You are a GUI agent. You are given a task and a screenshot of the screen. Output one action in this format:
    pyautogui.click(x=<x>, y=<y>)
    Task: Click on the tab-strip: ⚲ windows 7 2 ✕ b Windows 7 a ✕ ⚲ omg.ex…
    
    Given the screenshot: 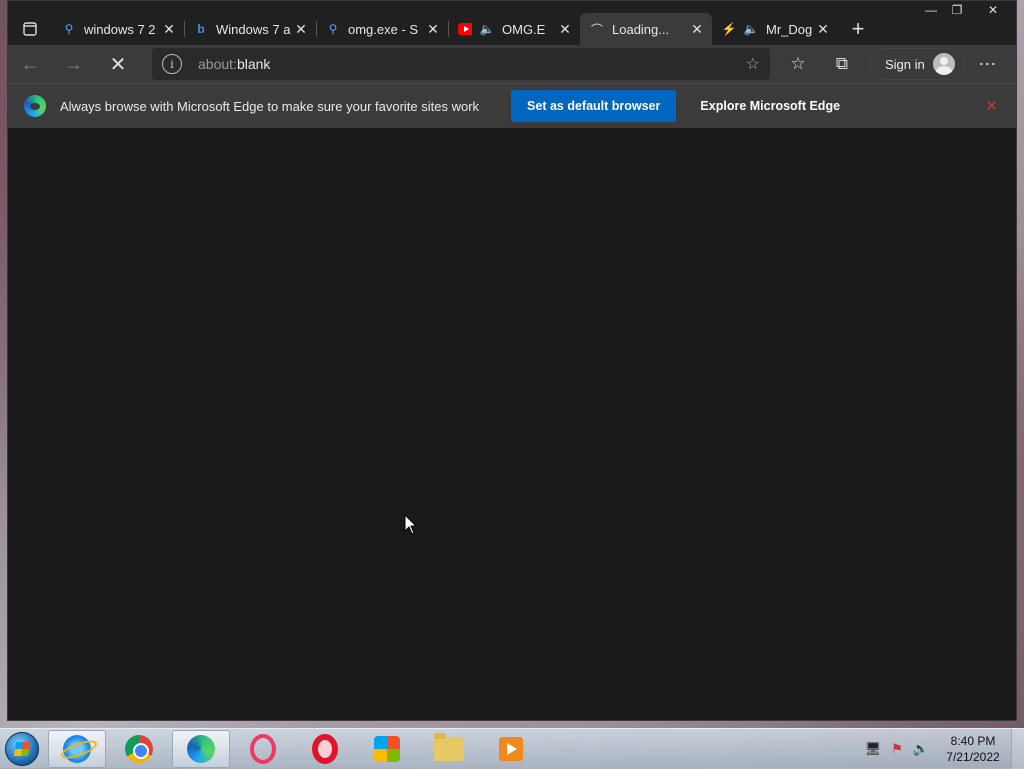 What is the action you would take?
    pyautogui.click(x=512, y=23)
    